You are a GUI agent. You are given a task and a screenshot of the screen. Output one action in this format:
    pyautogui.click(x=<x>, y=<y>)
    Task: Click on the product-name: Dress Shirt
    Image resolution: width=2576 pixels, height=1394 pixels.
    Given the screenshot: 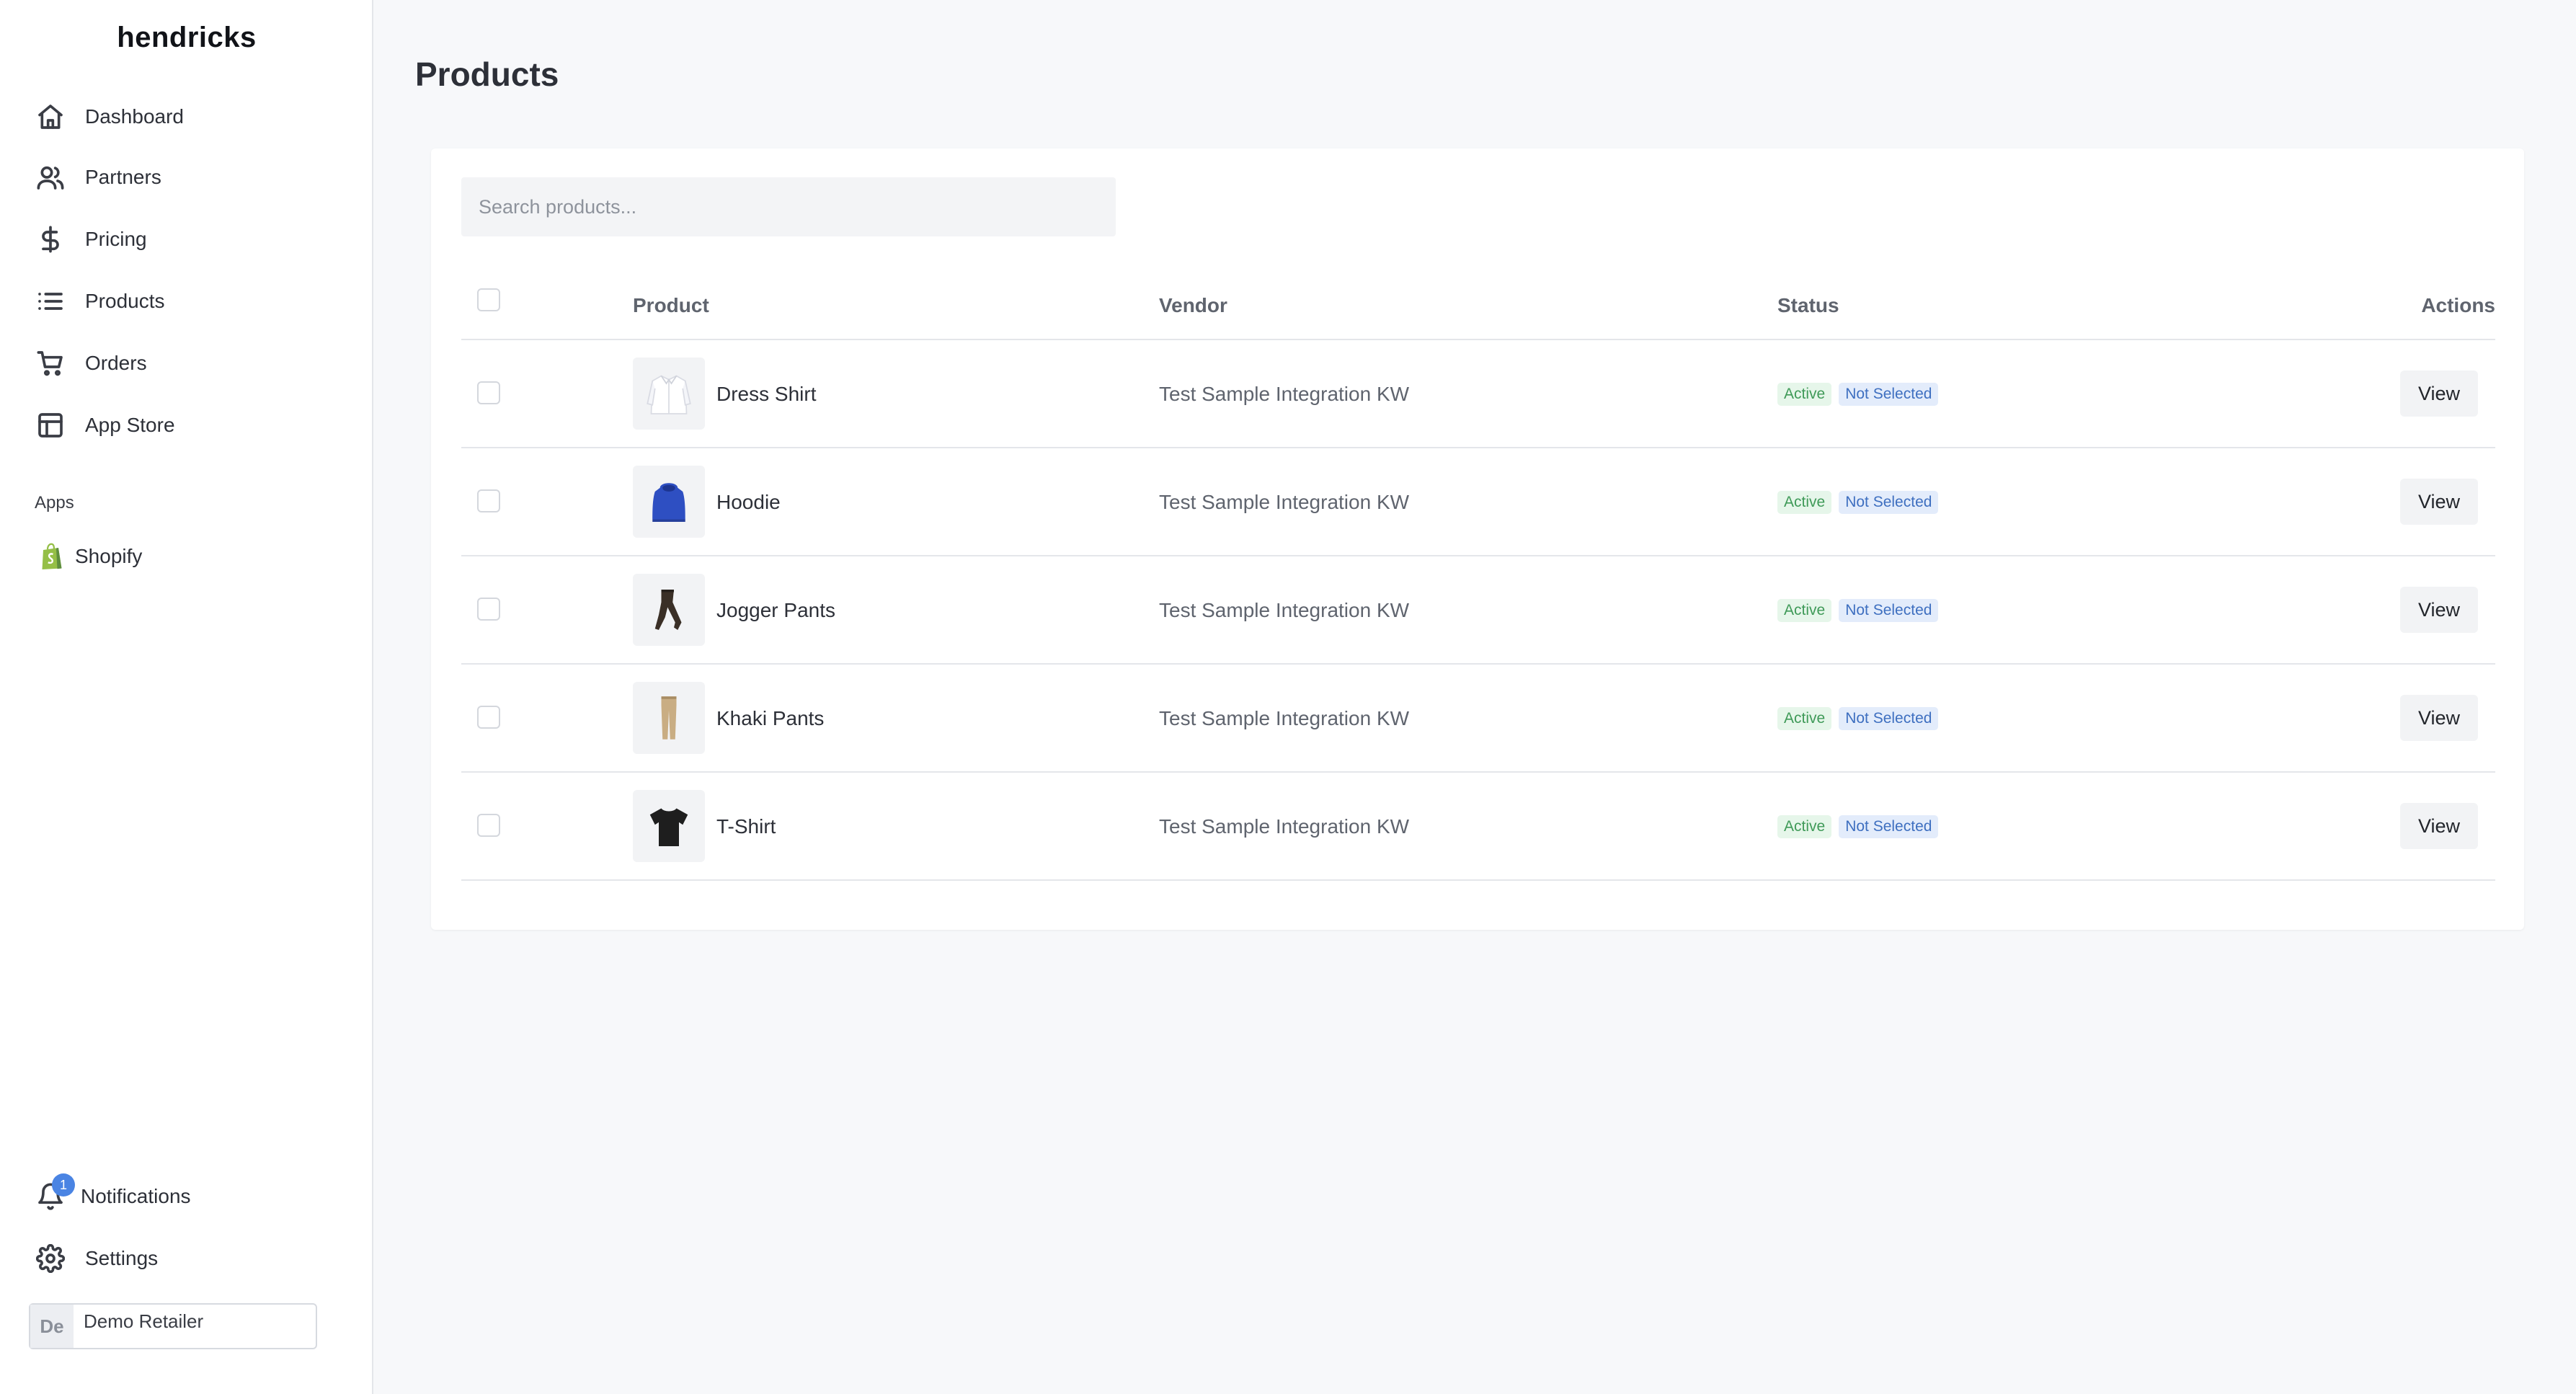 What is the action you would take?
    pyautogui.click(x=766, y=394)
    